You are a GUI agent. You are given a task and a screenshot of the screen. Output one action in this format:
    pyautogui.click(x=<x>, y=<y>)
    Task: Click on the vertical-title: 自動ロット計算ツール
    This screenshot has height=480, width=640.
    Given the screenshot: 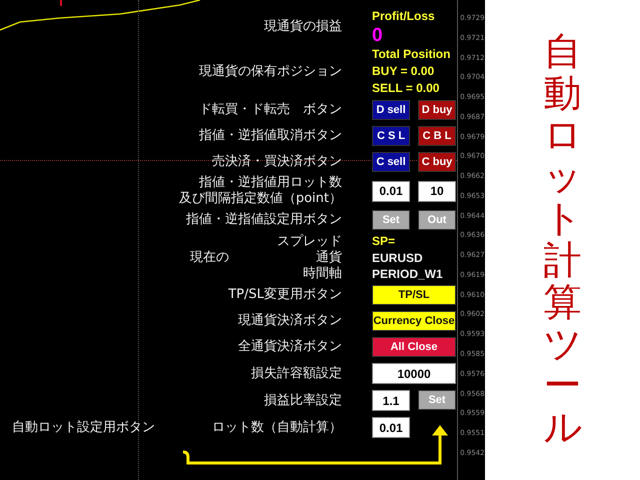 What is the action you would take?
    pyautogui.click(x=563, y=240)
    